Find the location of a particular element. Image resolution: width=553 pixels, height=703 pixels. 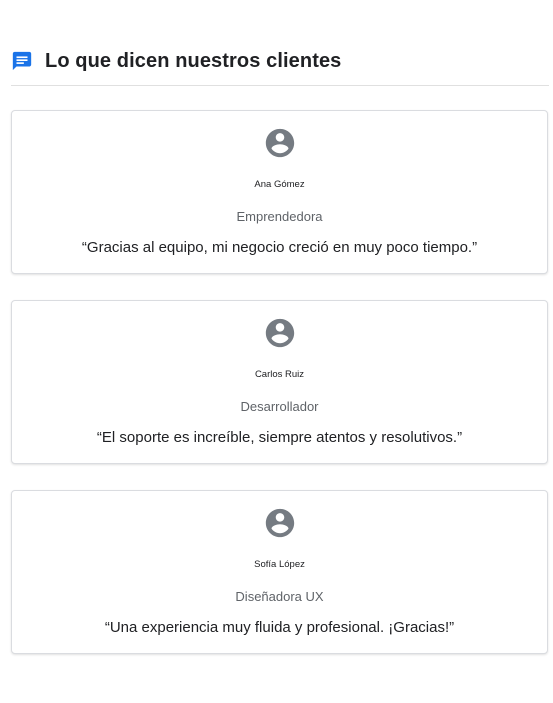

testimonial-name: Ana Gómez is located at coordinates (279, 184).